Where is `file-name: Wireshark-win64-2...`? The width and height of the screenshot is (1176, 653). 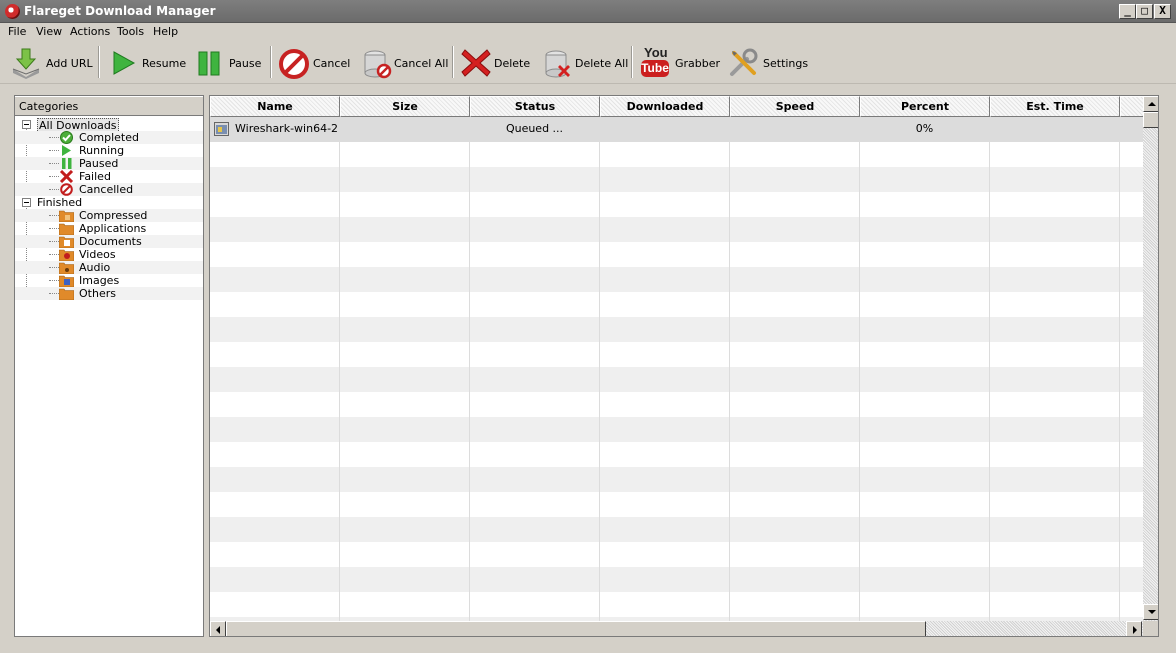 file-name: Wireshark-win64-2... is located at coordinates (287, 128).